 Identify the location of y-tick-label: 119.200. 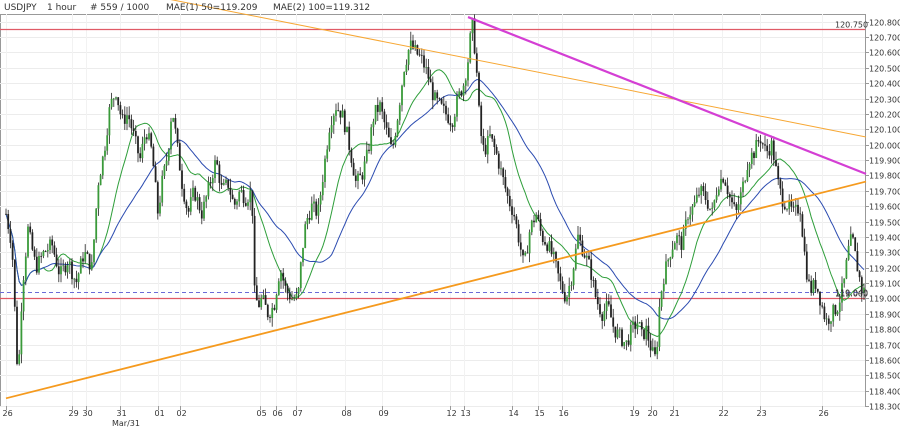
(884, 269).